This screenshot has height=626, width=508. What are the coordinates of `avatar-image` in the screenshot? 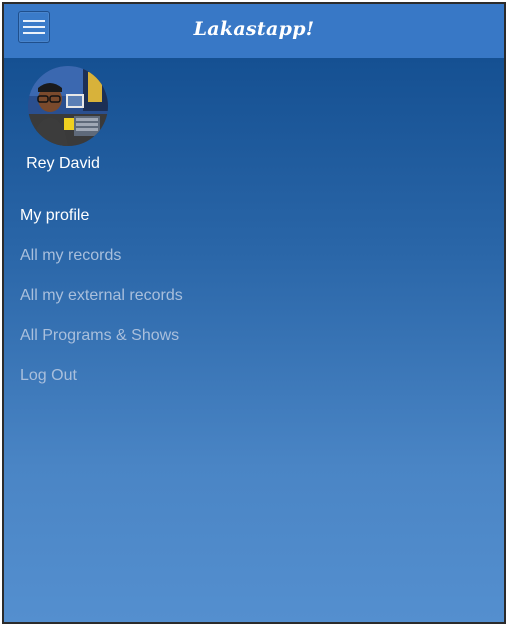 It's located at (68, 106).